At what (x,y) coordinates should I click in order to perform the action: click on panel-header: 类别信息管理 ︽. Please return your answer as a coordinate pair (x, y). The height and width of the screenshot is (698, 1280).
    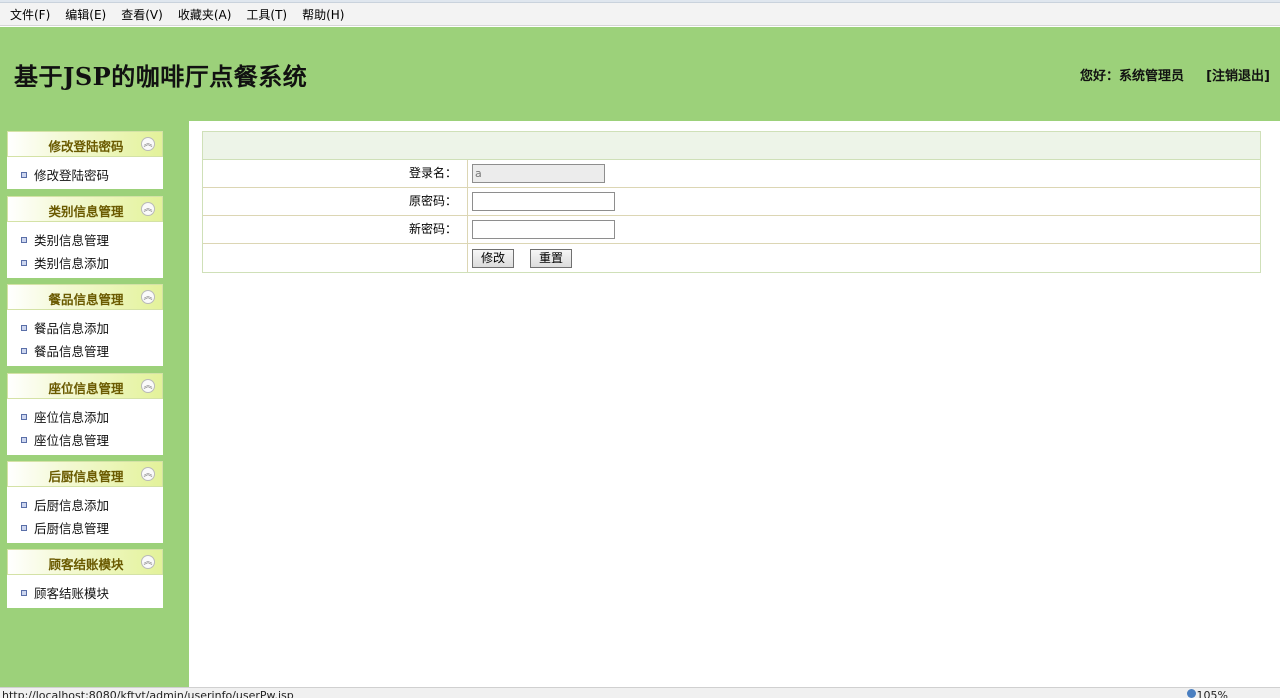
    Looking at the image, I should click on (85, 209).